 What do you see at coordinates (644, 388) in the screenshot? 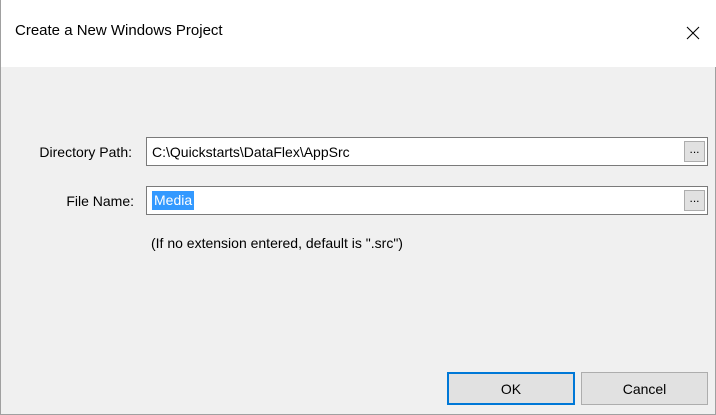
I see `cancel-button: Cancel` at bounding box center [644, 388].